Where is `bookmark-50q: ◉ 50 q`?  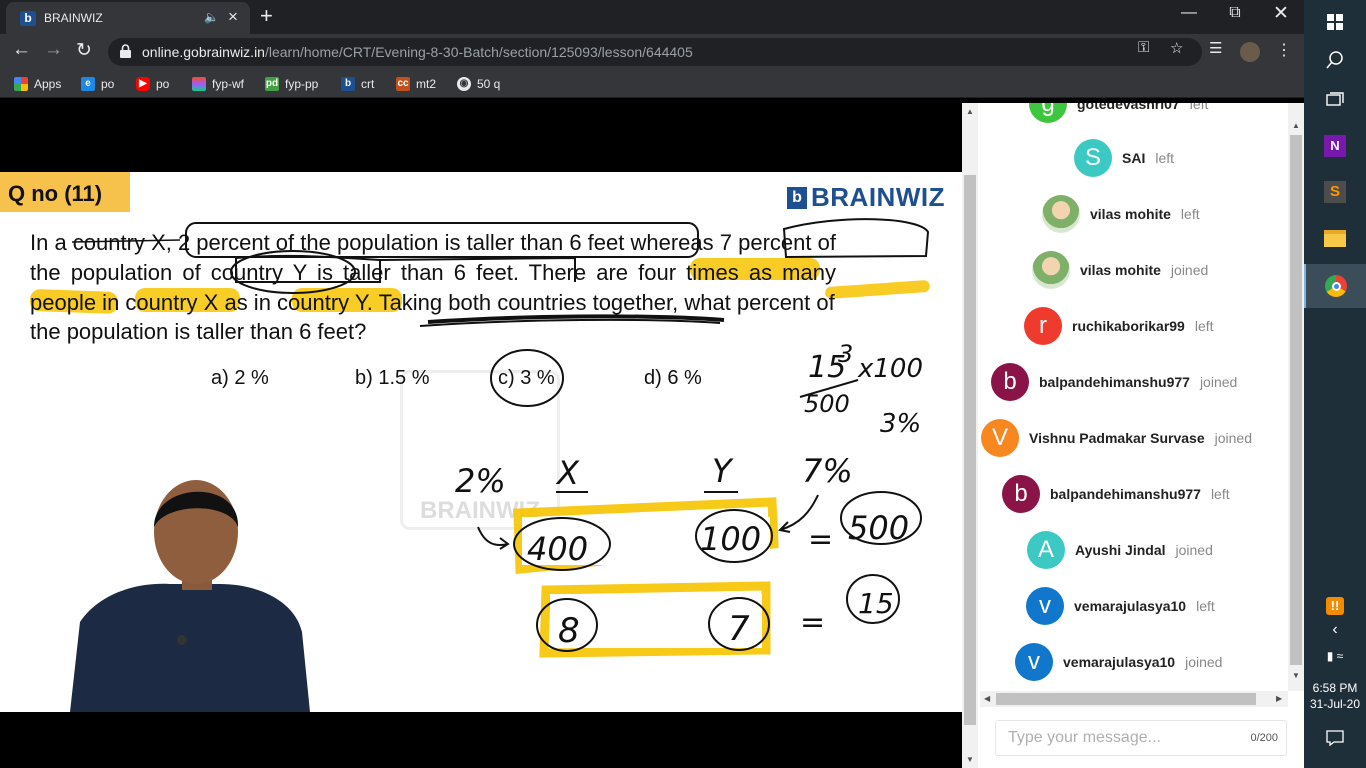 bookmark-50q: ◉ 50 q is located at coordinates (478, 84).